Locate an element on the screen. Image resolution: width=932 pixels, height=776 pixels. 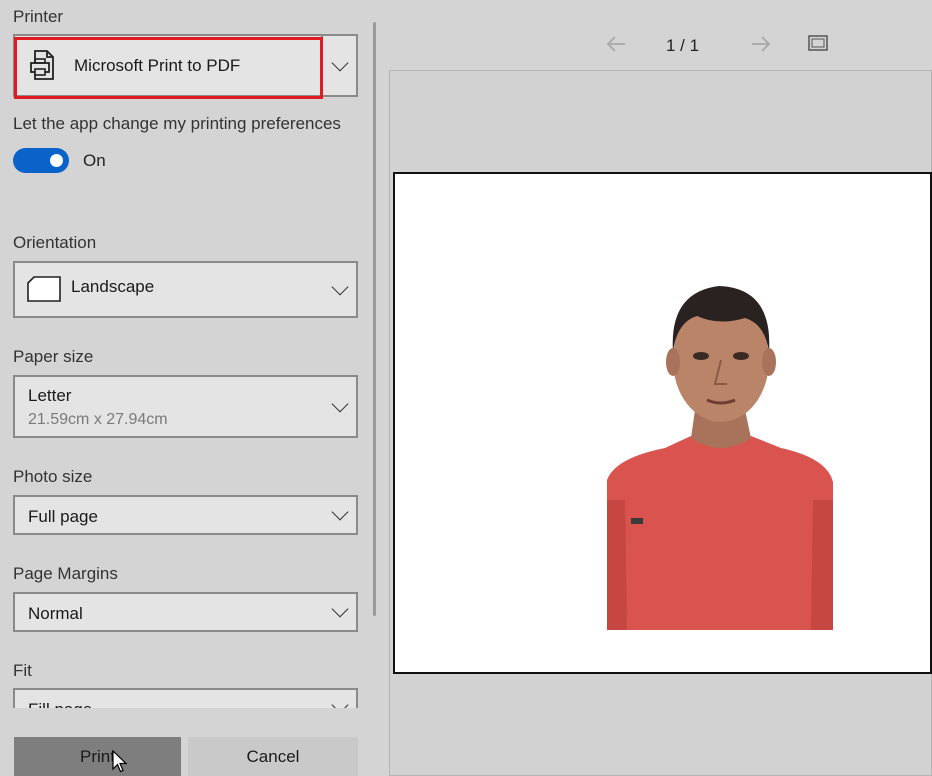
fit-selected-value: Fill page is located at coordinates (60, 704).